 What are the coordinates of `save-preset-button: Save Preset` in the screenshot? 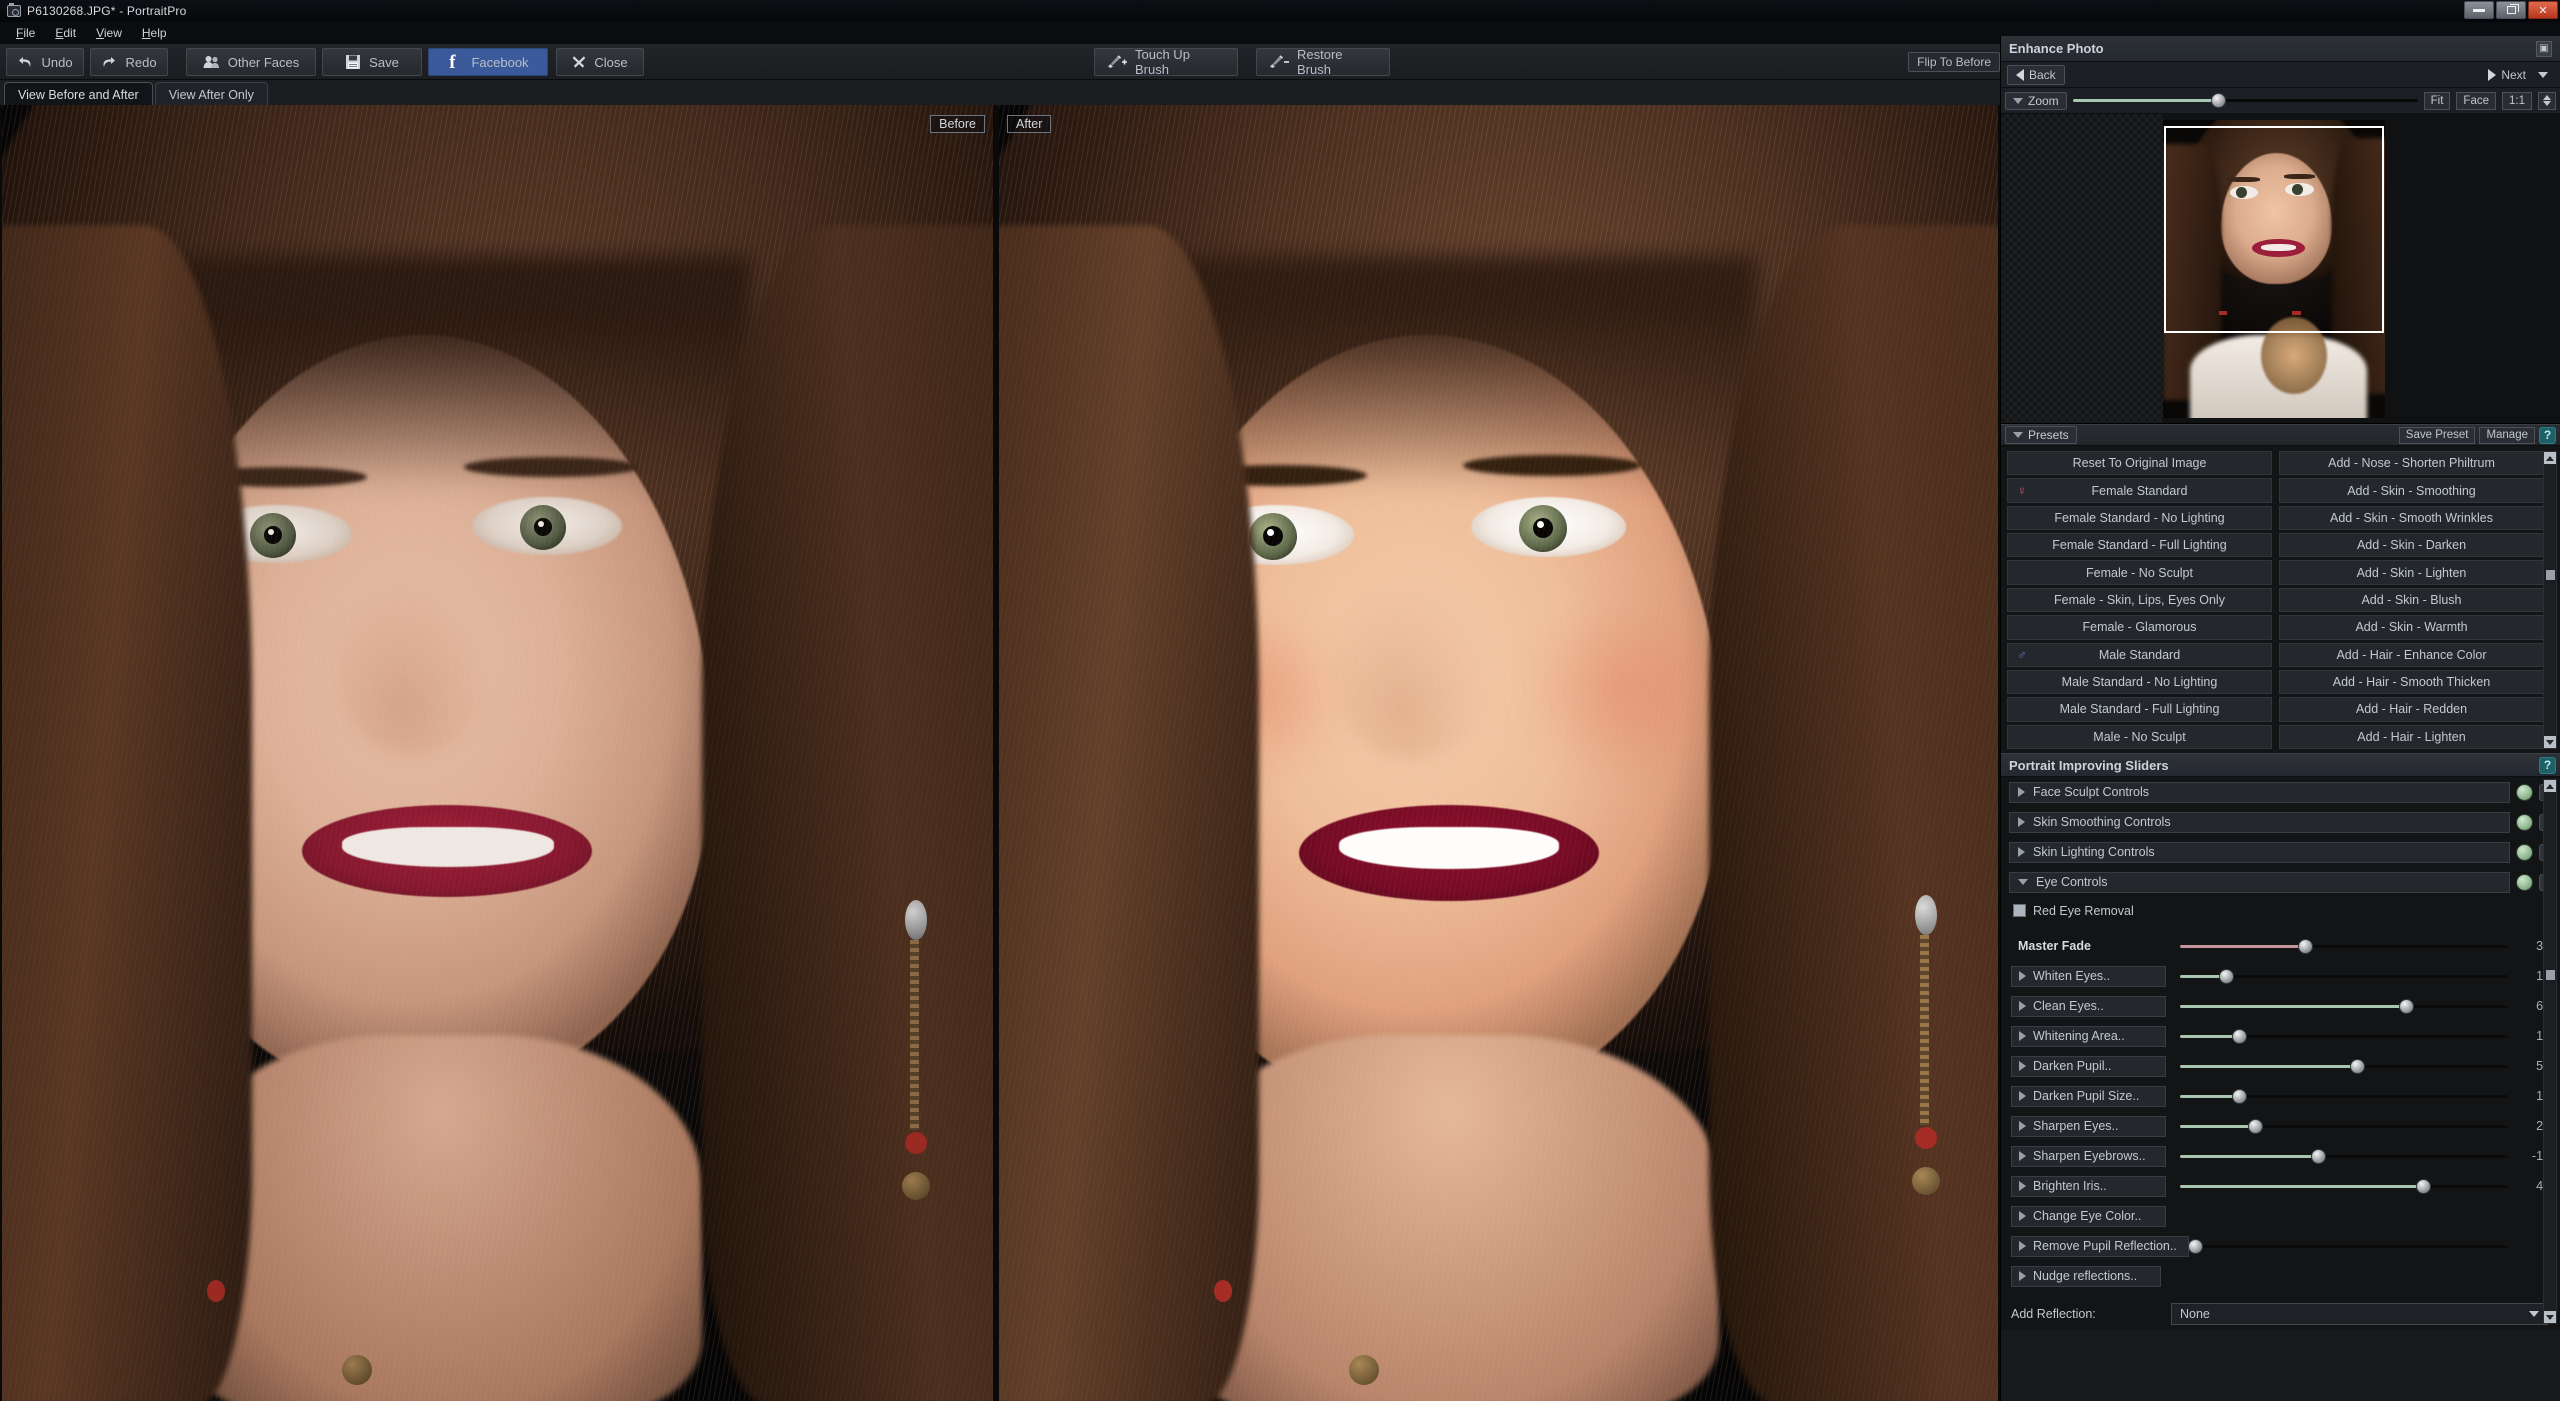 It's located at (2437, 435).